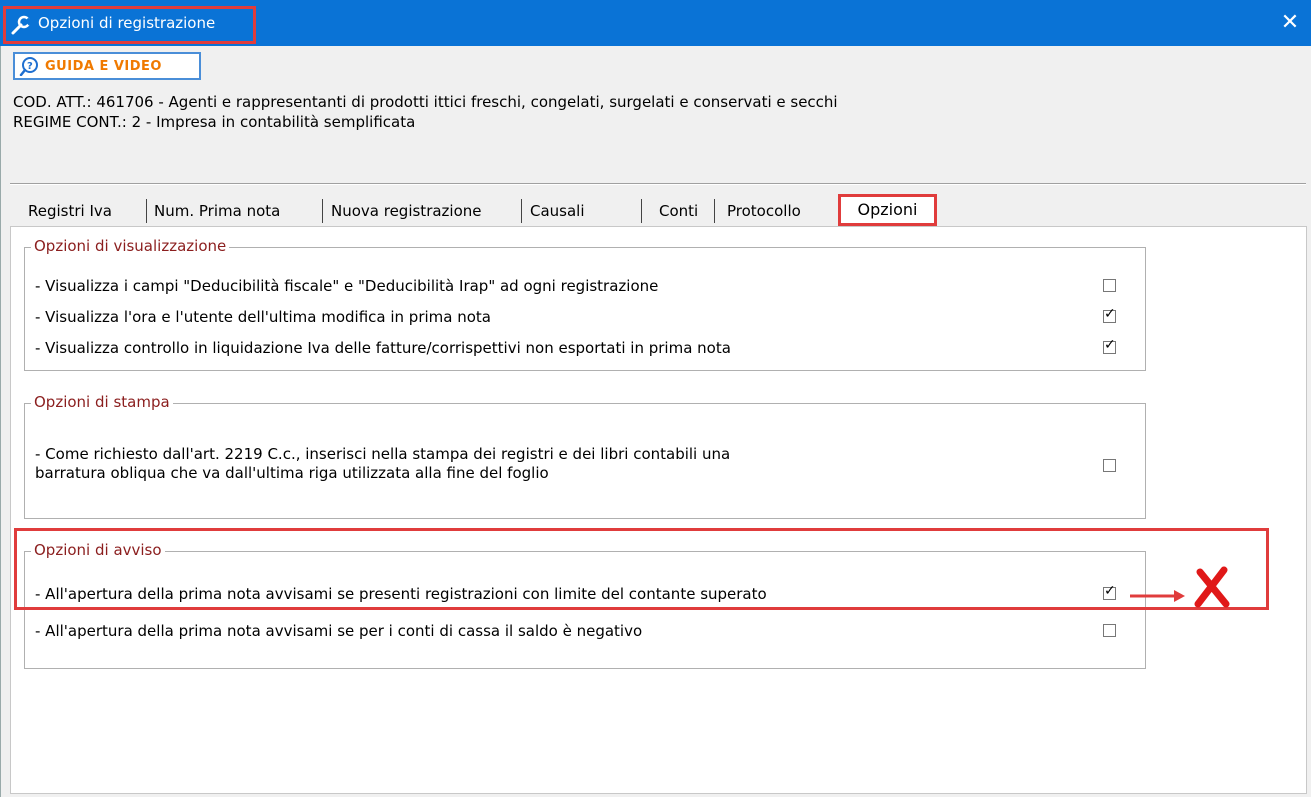  Describe the element at coordinates (1290, 23) in the screenshot. I see `close-button: ✕` at that location.